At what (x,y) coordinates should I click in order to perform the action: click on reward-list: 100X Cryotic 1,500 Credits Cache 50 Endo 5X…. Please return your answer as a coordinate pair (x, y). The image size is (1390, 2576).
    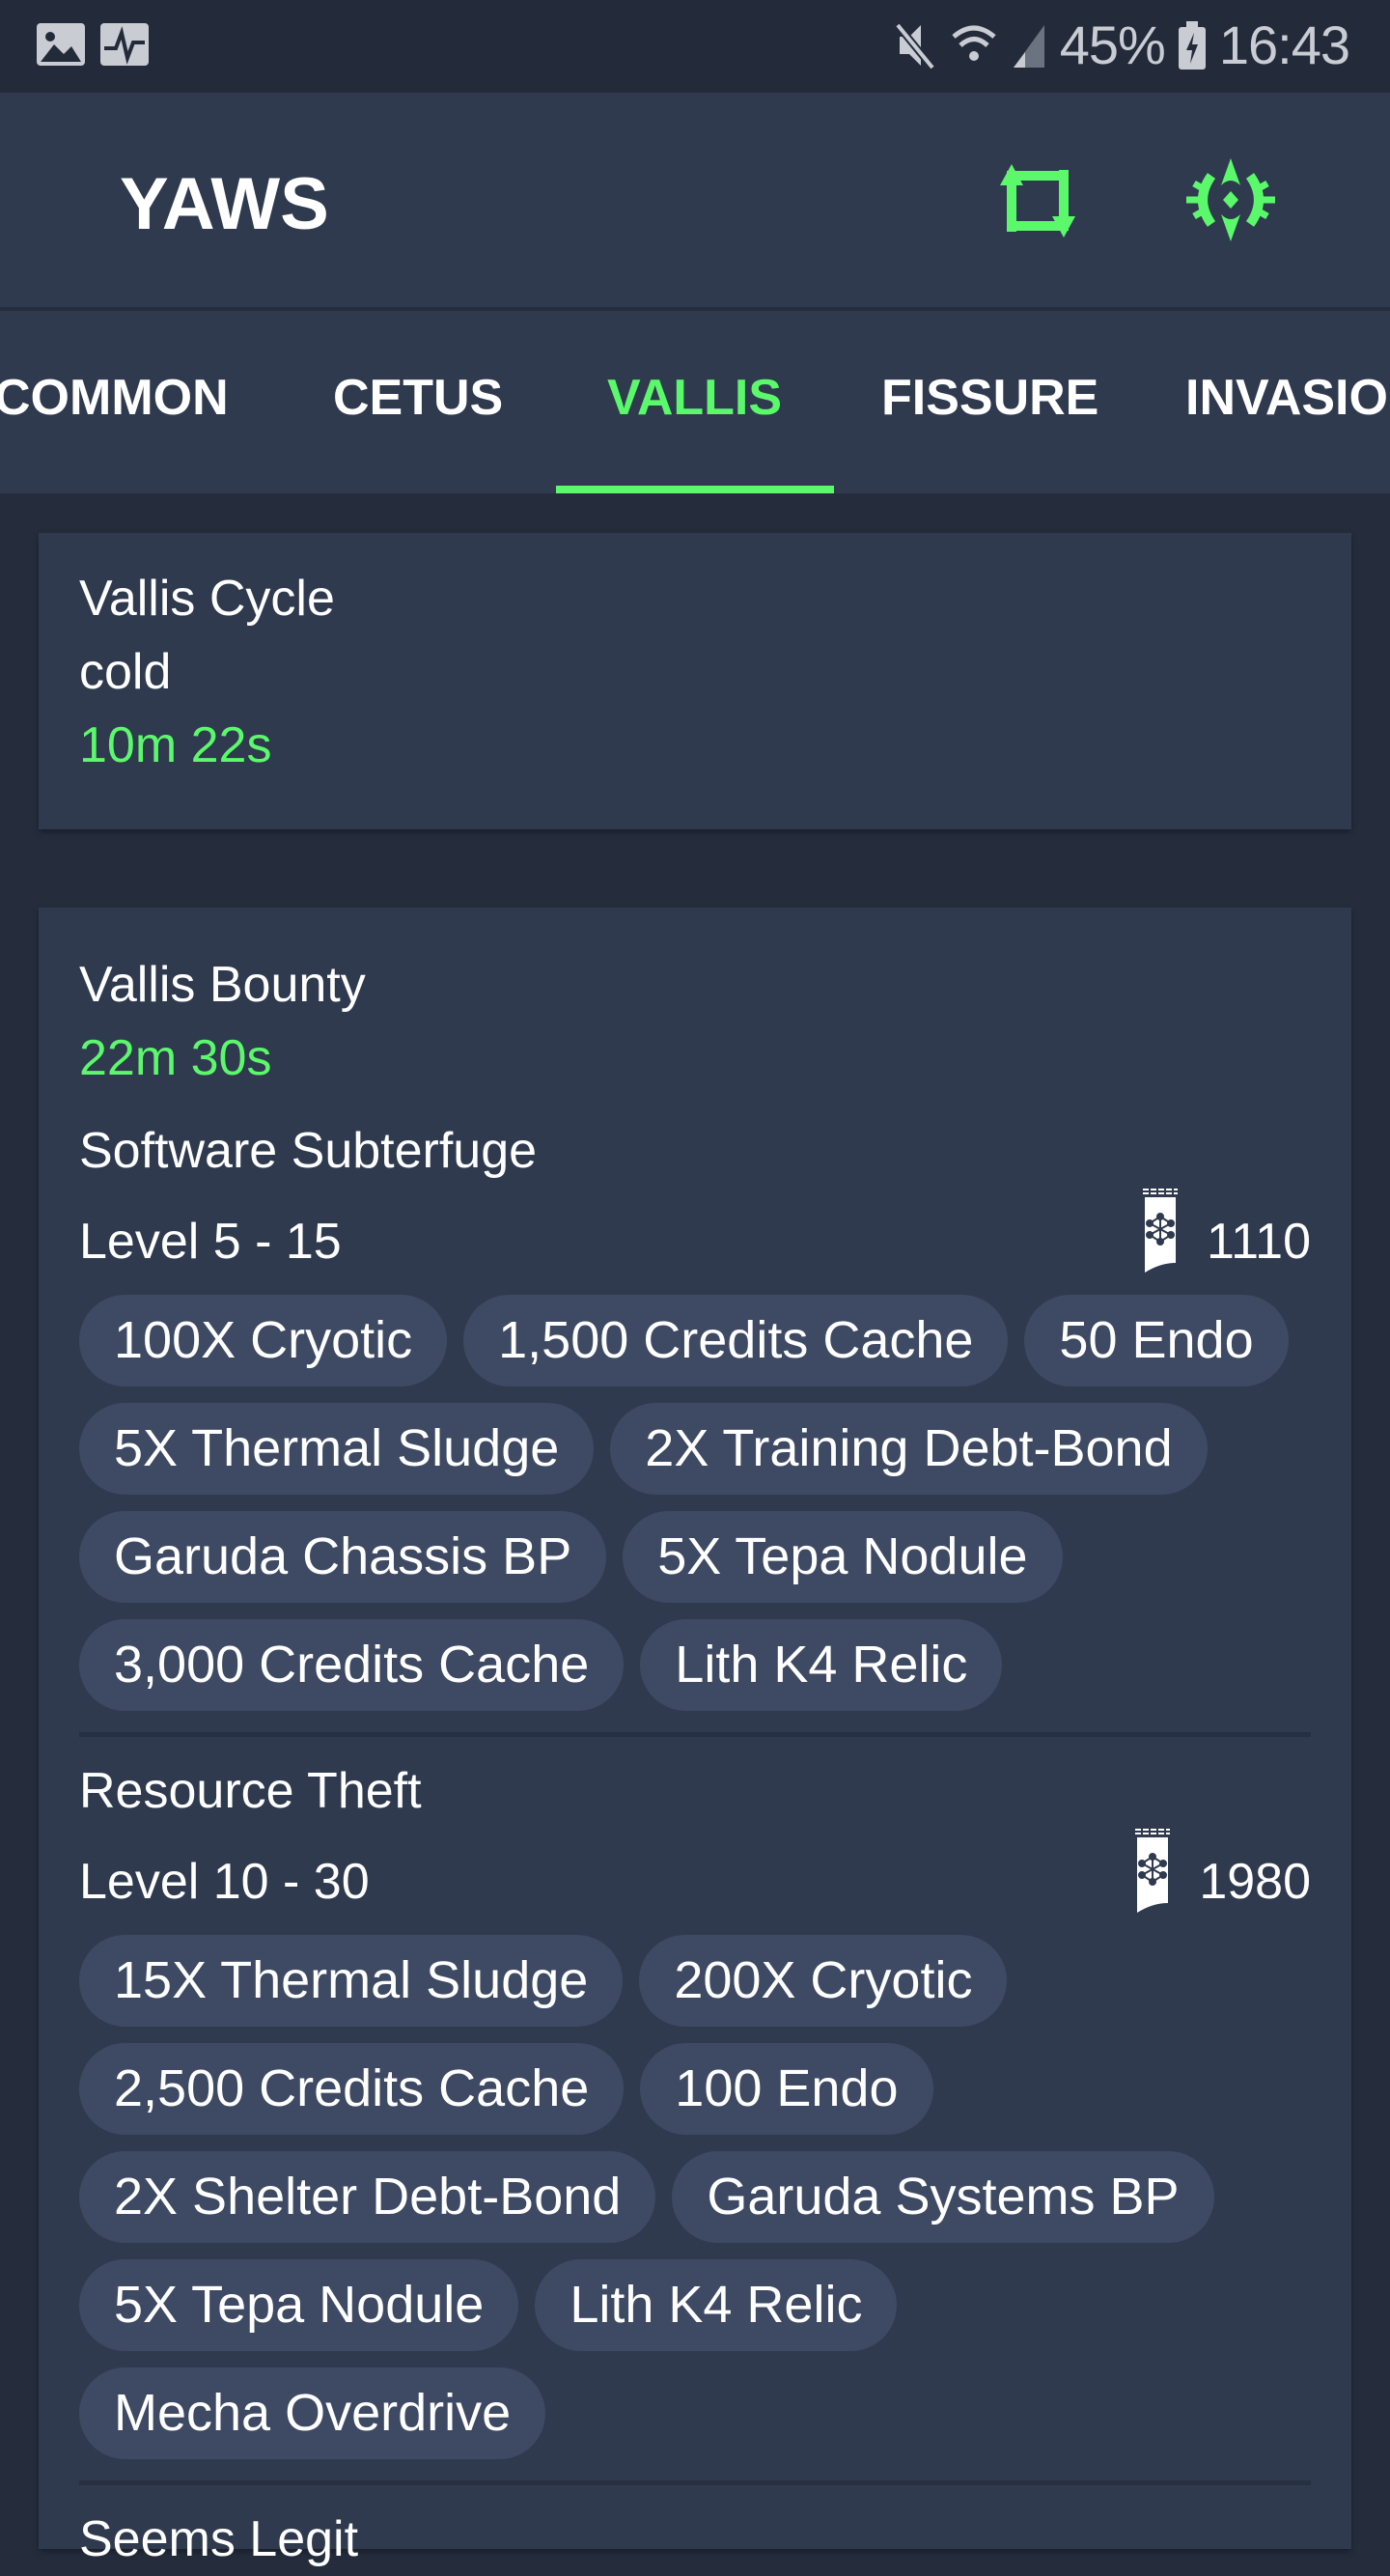
    Looking at the image, I should click on (695, 1503).